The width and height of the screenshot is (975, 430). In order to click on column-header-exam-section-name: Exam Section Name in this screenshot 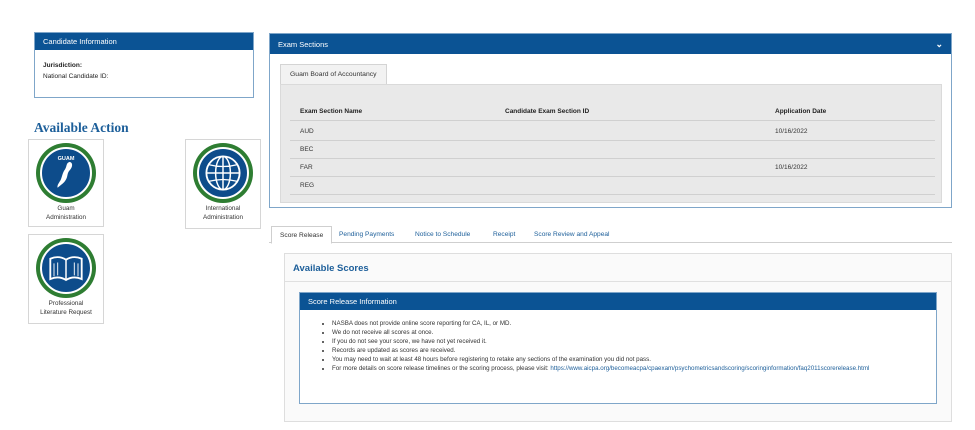, I will do `click(331, 111)`.